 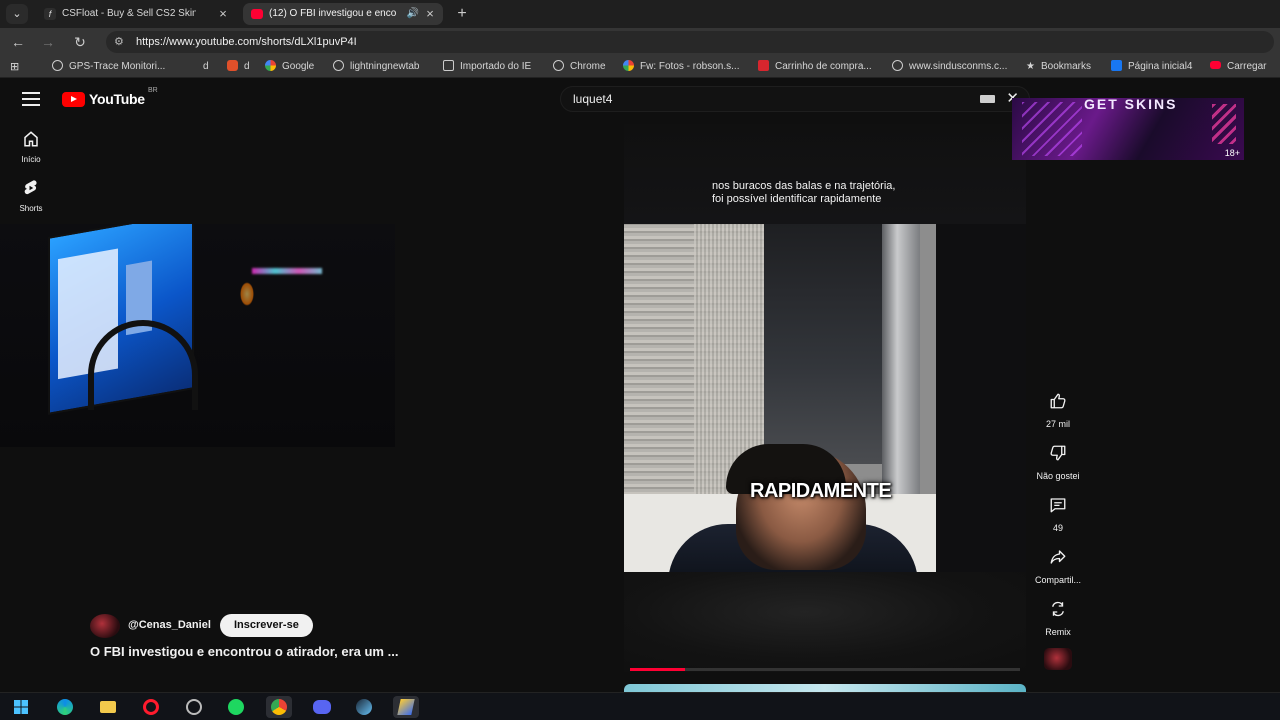 I want to click on apps-grid-icon: ⊞, so click(x=14, y=67).